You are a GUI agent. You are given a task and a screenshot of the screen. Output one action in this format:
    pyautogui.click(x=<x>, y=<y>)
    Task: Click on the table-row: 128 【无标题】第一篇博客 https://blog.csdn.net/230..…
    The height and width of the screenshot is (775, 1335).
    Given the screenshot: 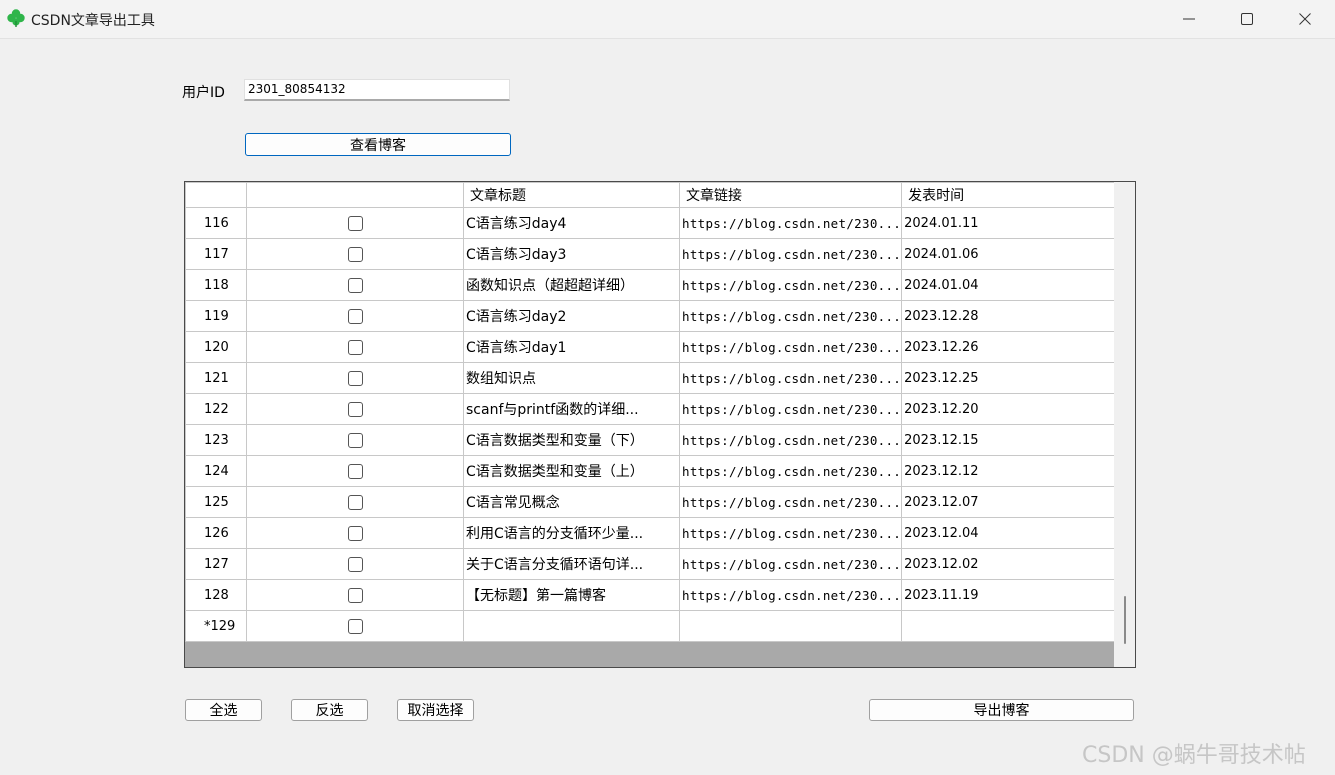 What is the action you would take?
    pyautogui.click(x=652, y=595)
    